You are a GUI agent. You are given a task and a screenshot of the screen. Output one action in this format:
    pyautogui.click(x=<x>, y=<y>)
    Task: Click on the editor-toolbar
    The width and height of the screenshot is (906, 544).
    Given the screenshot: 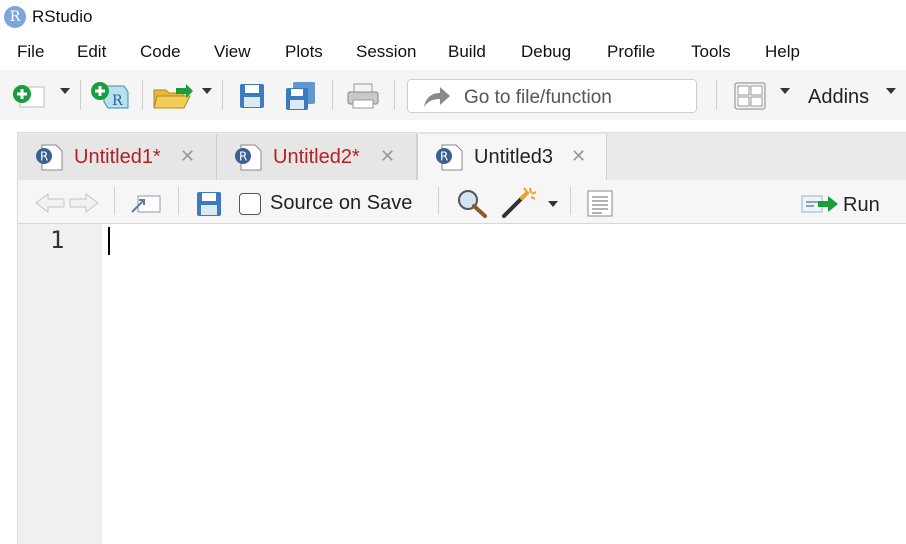 What is the action you would take?
    pyautogui.click(x=462, y=202)
    